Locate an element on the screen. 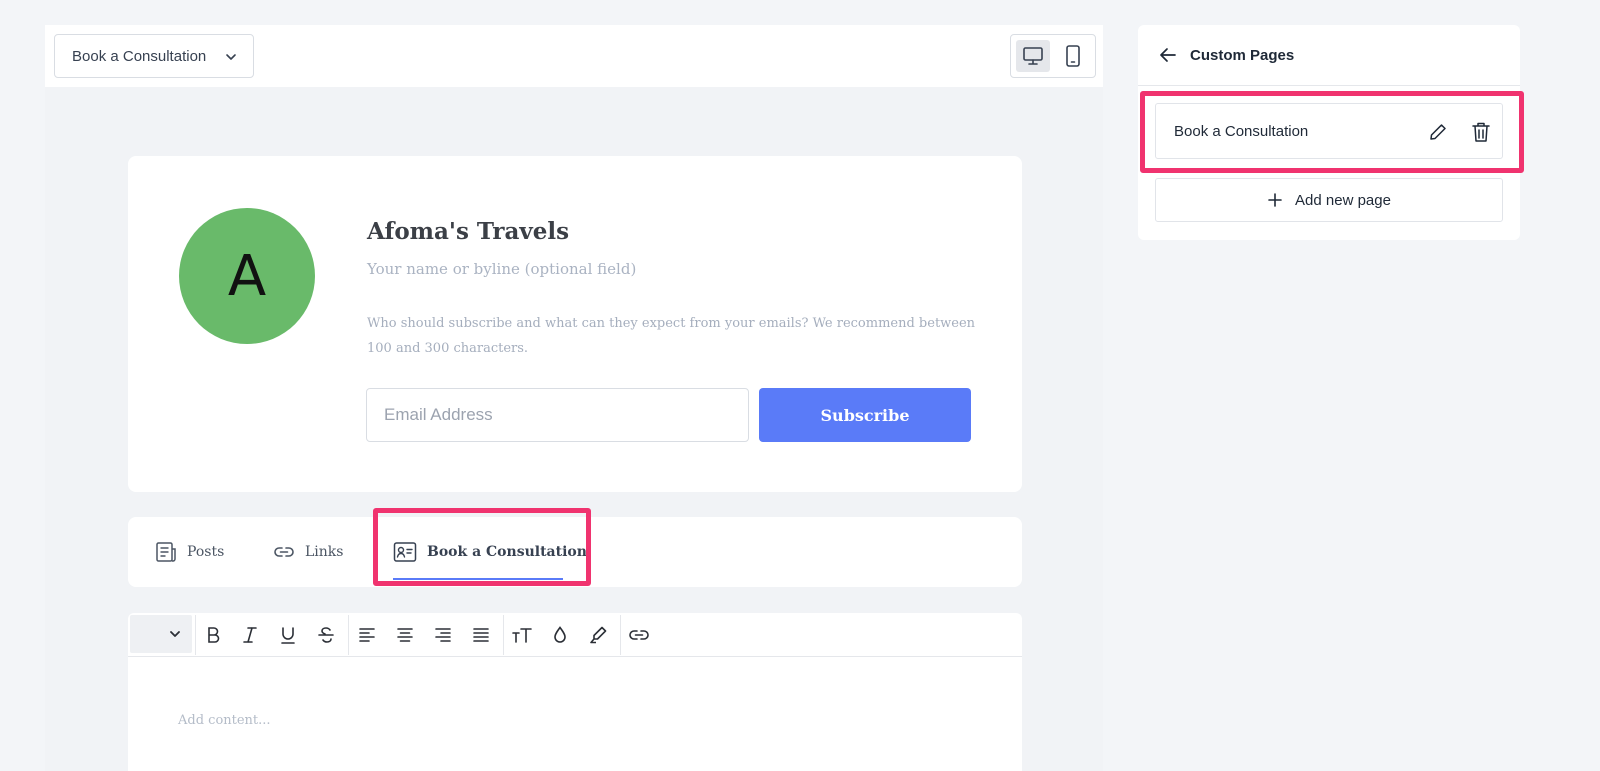  subscribe-button: Subscribe is located at coordinates (865, 415).